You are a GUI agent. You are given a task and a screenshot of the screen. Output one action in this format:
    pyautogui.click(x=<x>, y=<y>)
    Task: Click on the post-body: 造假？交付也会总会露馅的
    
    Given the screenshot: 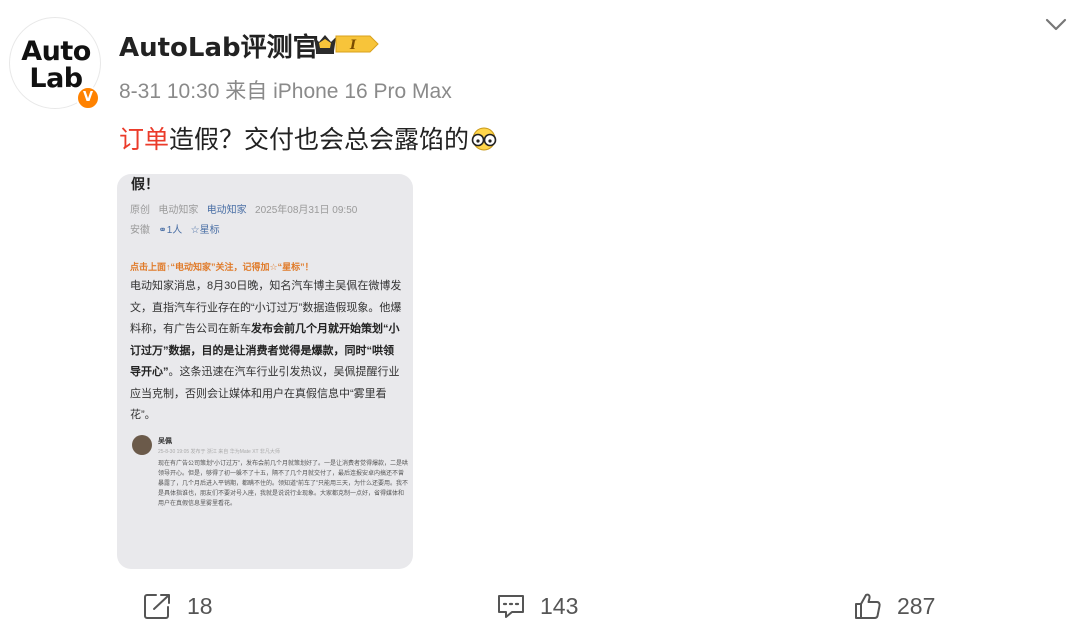 What is the action you would take?
    pyautogui.click(x=319, y=139)
    